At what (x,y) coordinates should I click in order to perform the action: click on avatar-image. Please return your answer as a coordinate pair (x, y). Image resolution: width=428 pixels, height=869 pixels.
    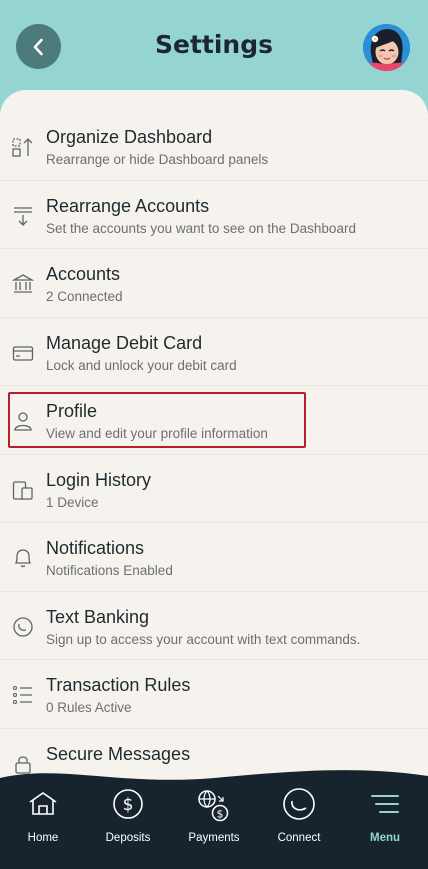
    Looking at the image, I should click on (386, 47).